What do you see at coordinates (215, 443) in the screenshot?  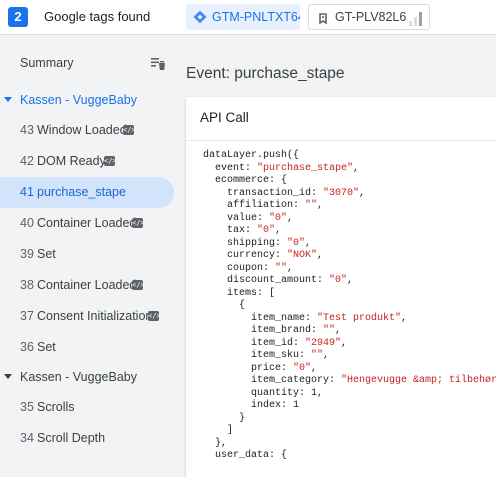 I see `code-line: },` at bounding box center [215, 443].